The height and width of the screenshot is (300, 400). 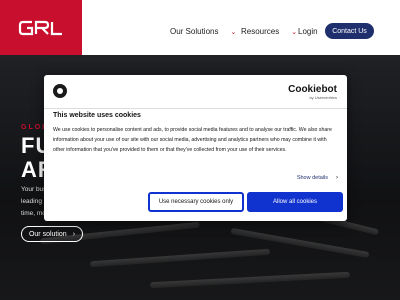 What do you see at coordinates (33, 213) in the screenshot?
I see `hero-body-line-3: time, mo` at bounding box center [33, 213].